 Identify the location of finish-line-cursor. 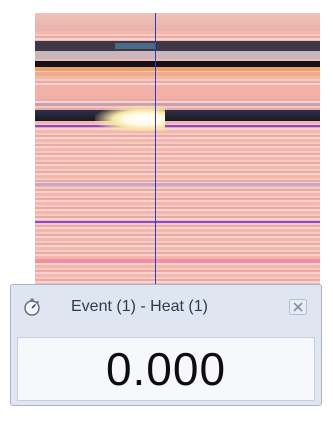
(155, 153).